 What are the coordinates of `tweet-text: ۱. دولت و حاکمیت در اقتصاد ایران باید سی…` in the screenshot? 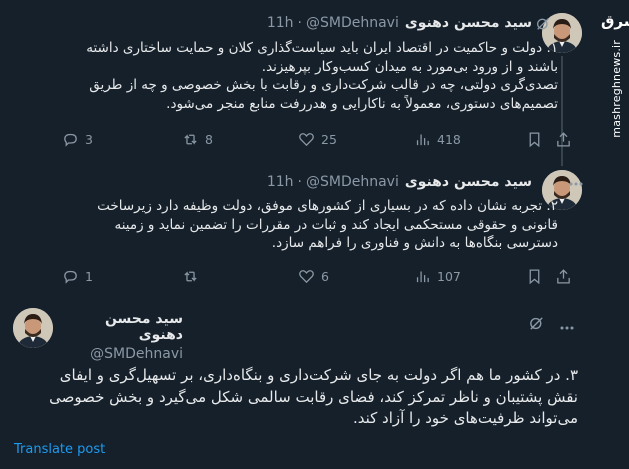 It's located at (322, 76).